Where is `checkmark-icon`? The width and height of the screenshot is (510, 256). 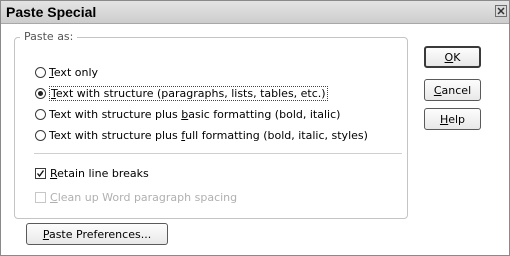
checkmark-icon is located at coordinates (40, 173).